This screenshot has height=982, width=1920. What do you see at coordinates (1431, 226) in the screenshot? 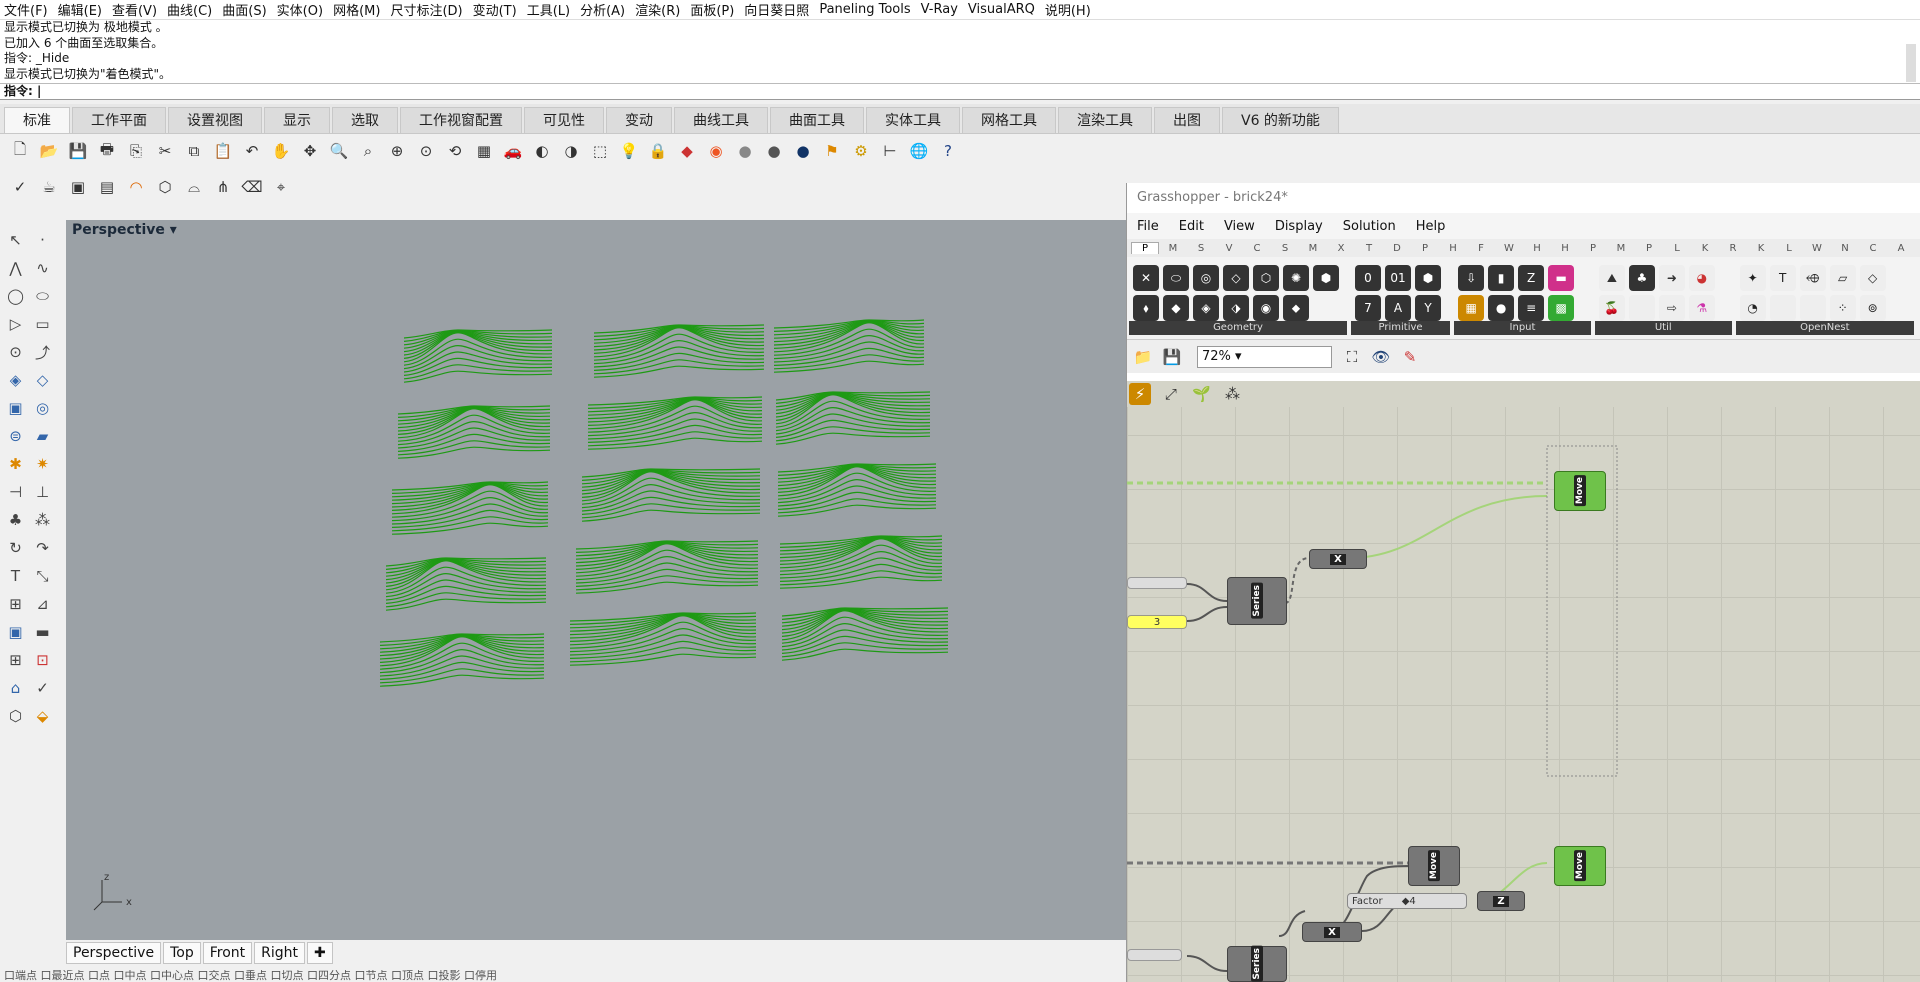
I see `gh-menu-item: Help` at bounding box center [1431, 226].